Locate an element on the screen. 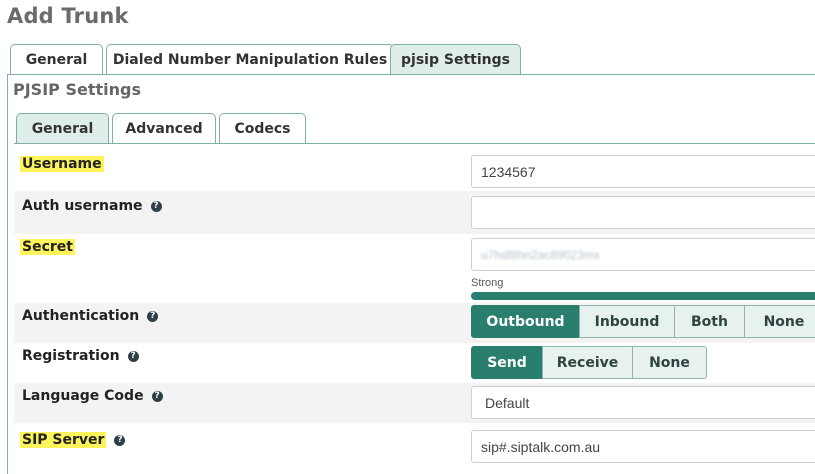 The image size is (815, 474). authentication-outbound-button: Outbound is located at coordinates (525, 321).